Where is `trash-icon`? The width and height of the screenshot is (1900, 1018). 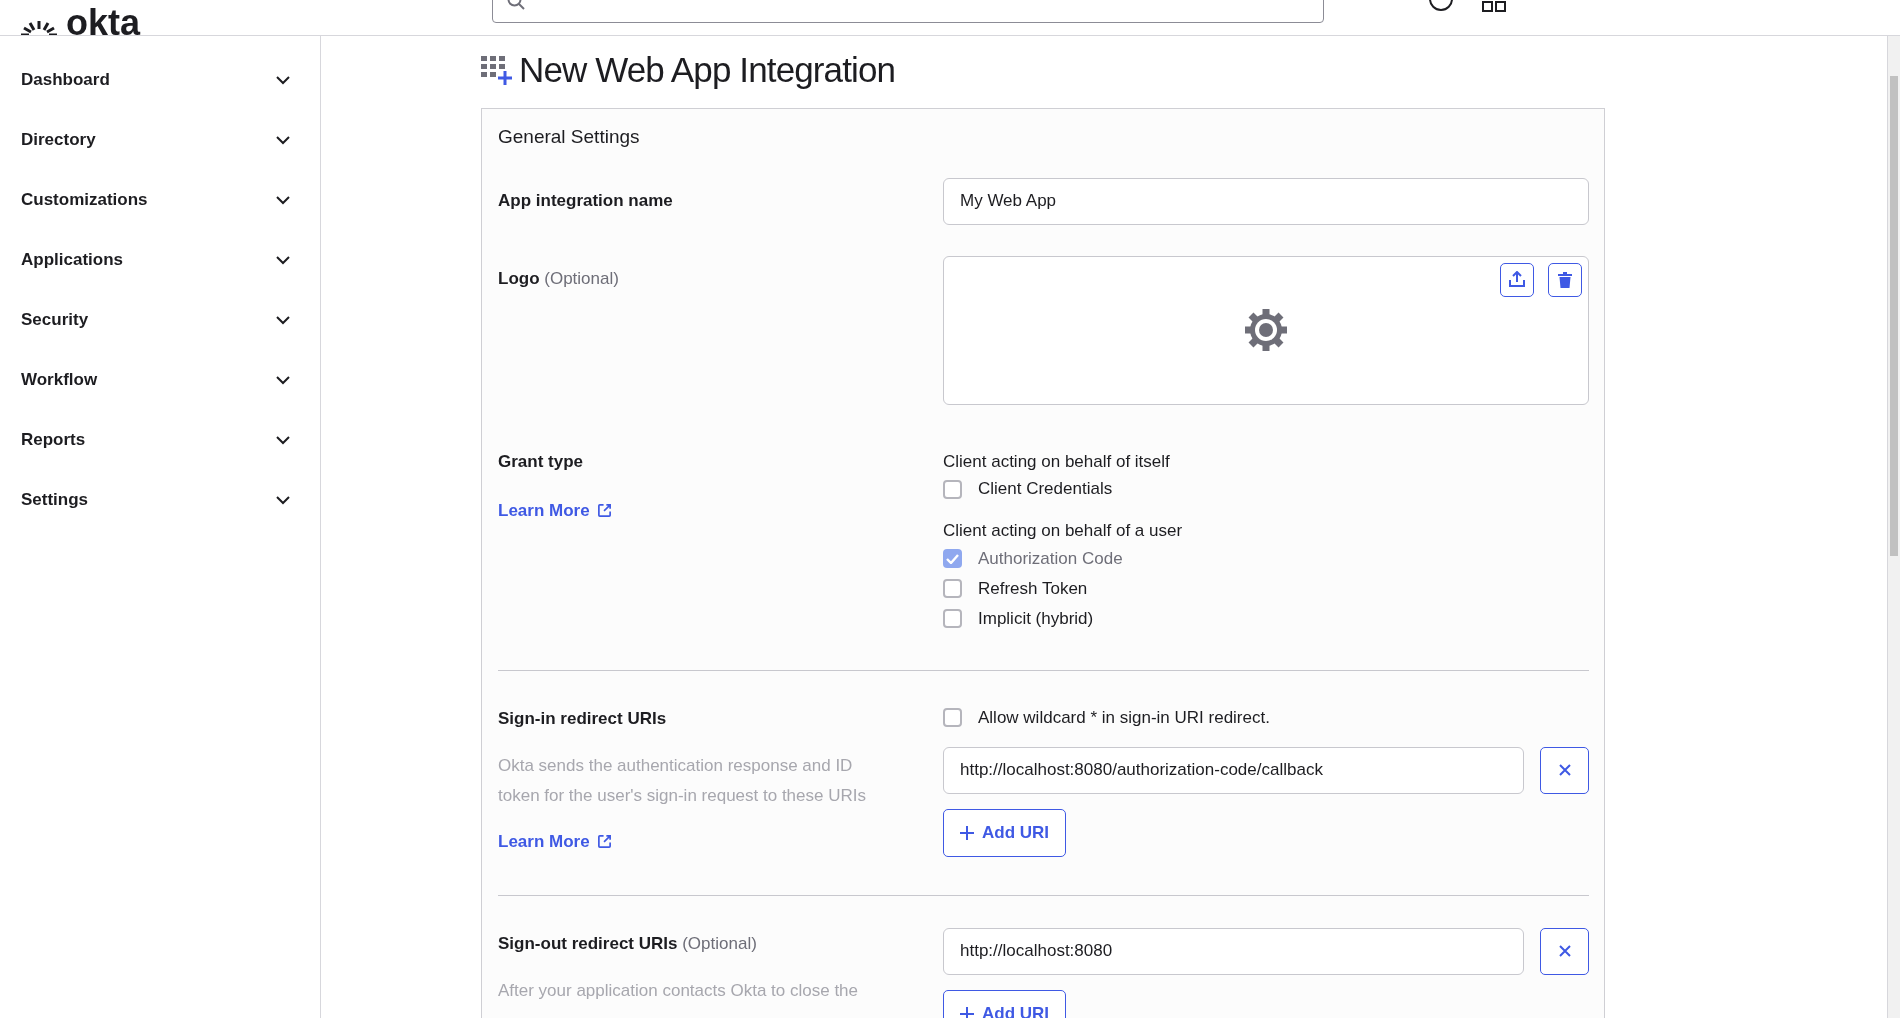 trash-icon is located at coordinates (1565, 279).